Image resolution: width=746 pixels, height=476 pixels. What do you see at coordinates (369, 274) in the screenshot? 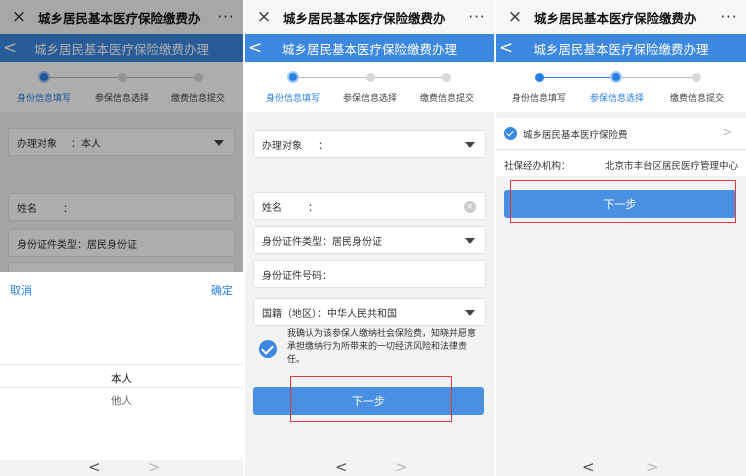
I see `id-number-field: 身份证件号码：` at bounding box center [369, 274].